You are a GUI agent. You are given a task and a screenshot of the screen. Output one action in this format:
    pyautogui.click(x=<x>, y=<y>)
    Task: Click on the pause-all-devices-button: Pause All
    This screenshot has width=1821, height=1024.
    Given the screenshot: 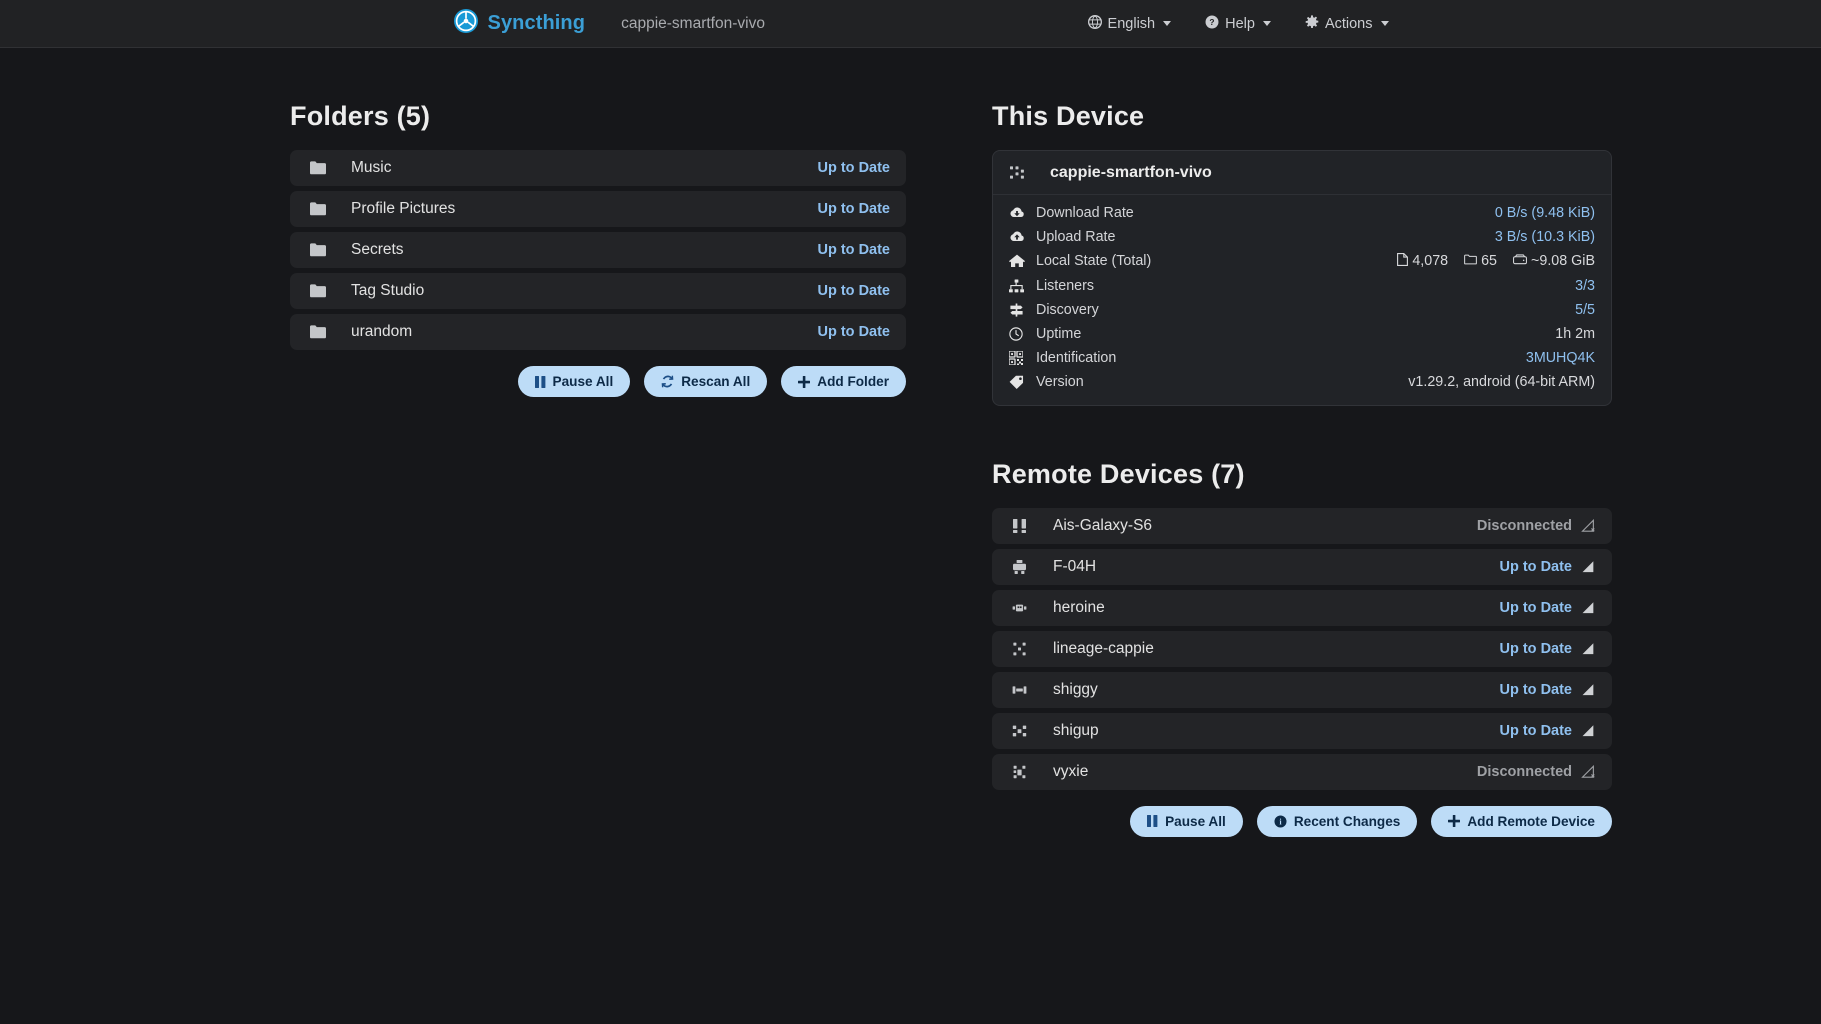 What is the action you would take?
    pyautogui.click(x=1186, y=821)
    